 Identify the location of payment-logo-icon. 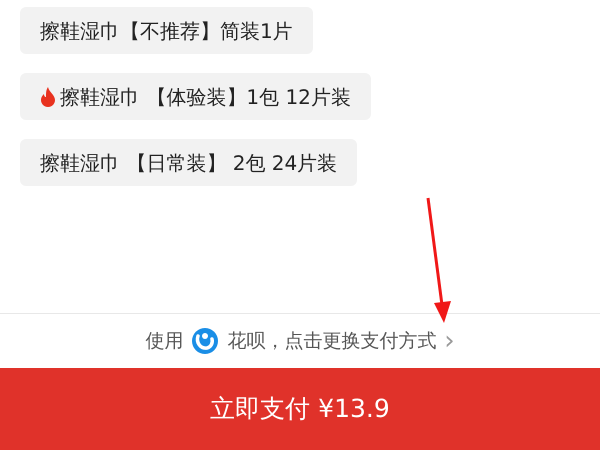
(205, 341).